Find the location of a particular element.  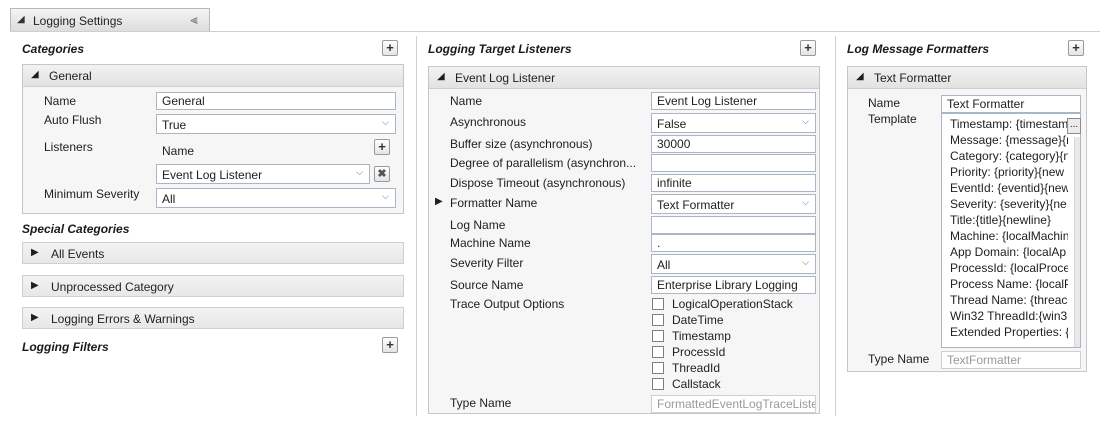

template-scrollbar is located at coordinates (1077, 242).